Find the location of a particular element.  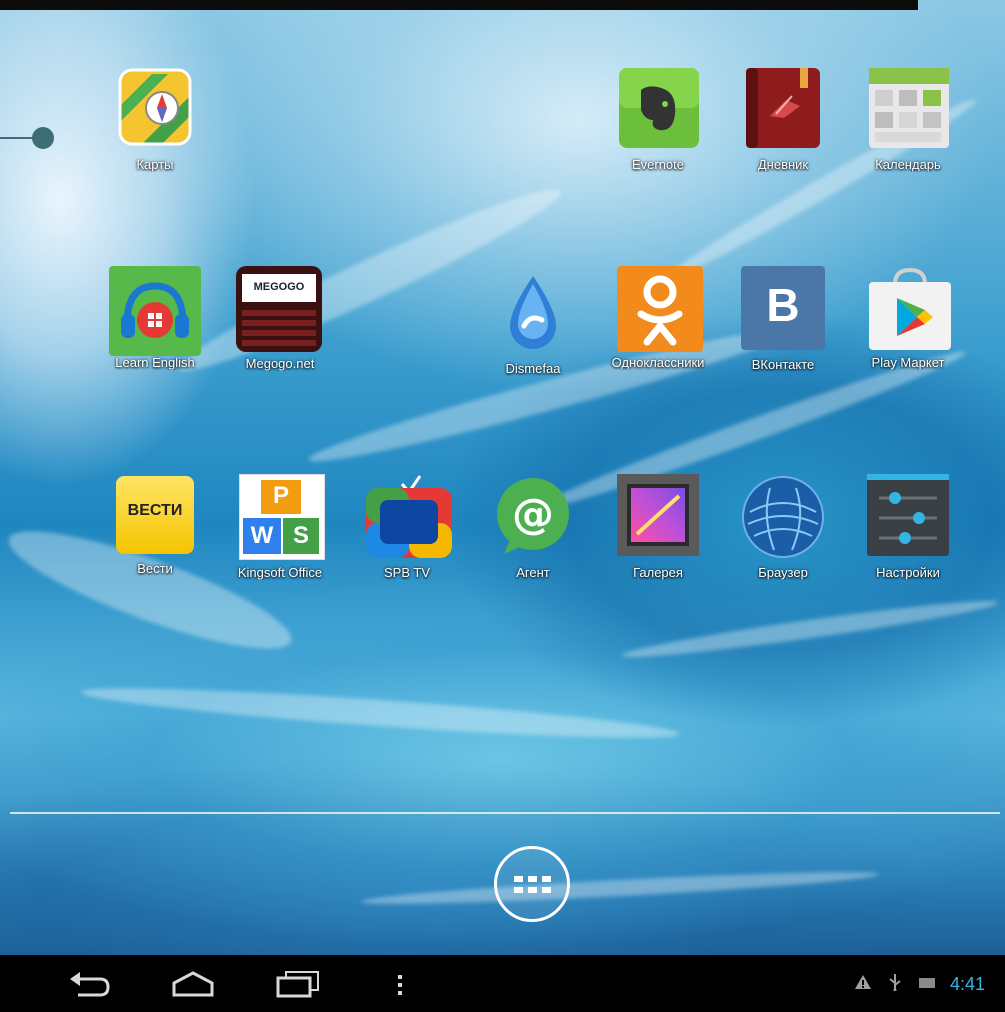

settings-icon is located at coordinates (908, 517).